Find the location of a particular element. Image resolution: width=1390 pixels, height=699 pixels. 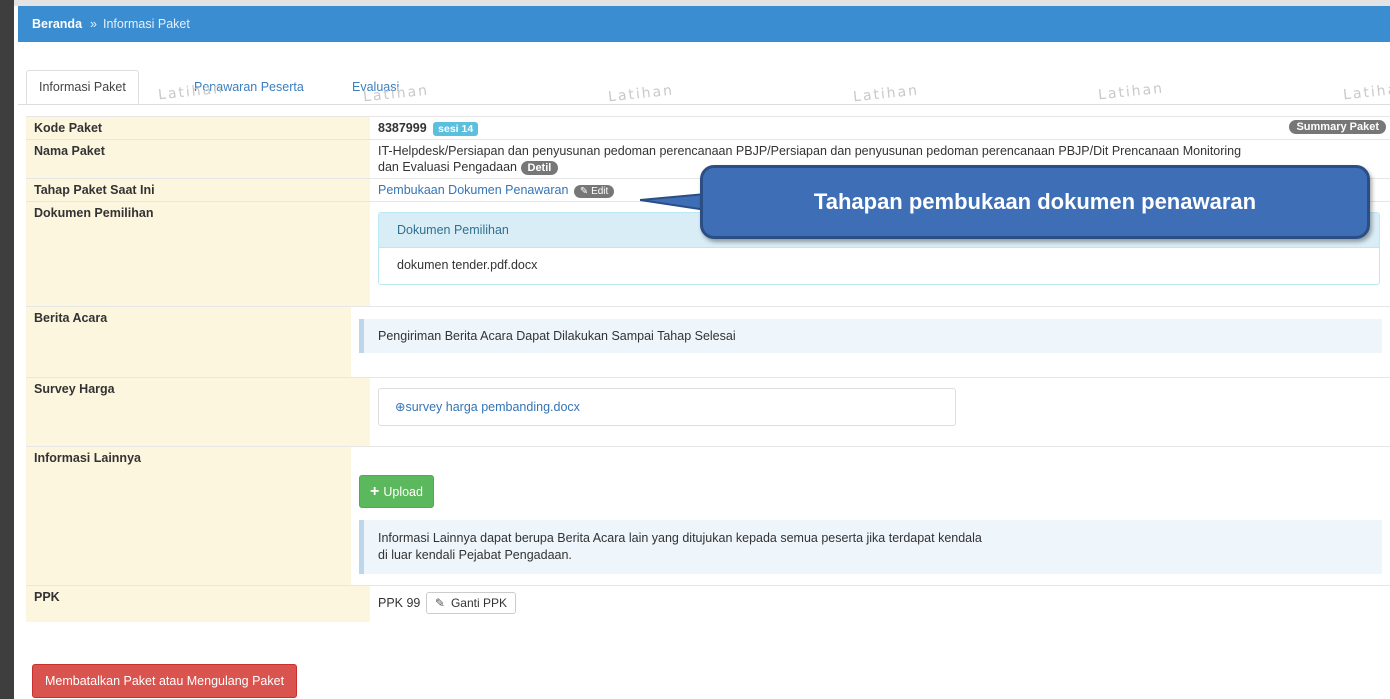

edit-tahap-button: ✎ Edit is located at coordinates (594, 191).